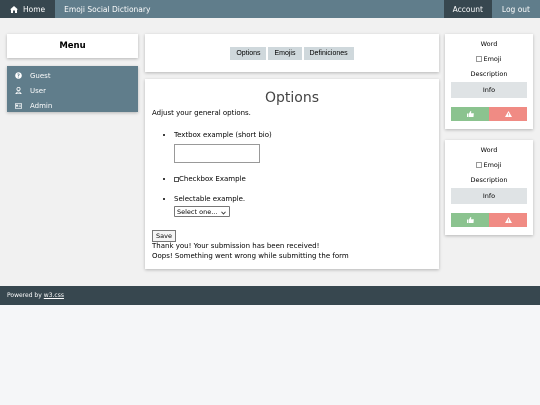 This screenshot has width=540, height=405. I want to click on sidebar-item-user: User, so click(72, 90).